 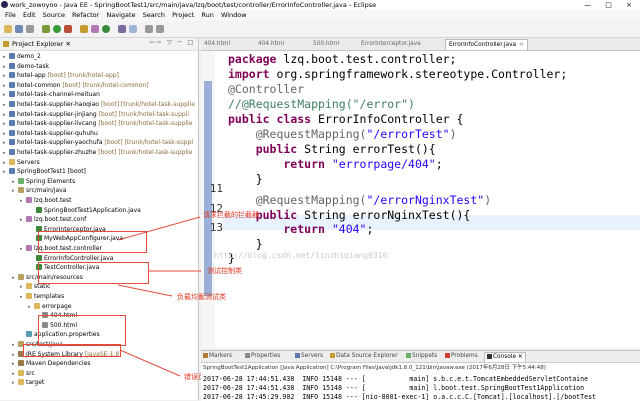 What do you see at coordinates (245, 244) in the screenshot?
I see `code-line-14: }` at bounding box center [245, 244].